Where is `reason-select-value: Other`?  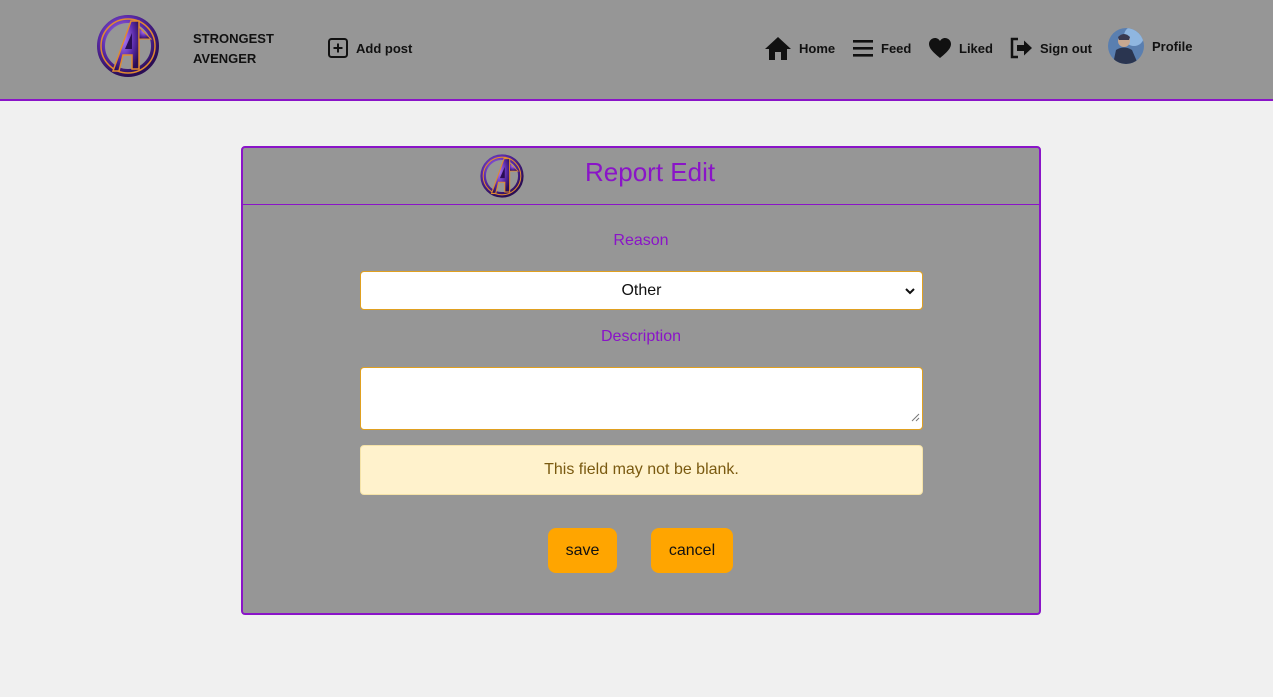 reason-select-value: Other is located at coordinates (641, 290).